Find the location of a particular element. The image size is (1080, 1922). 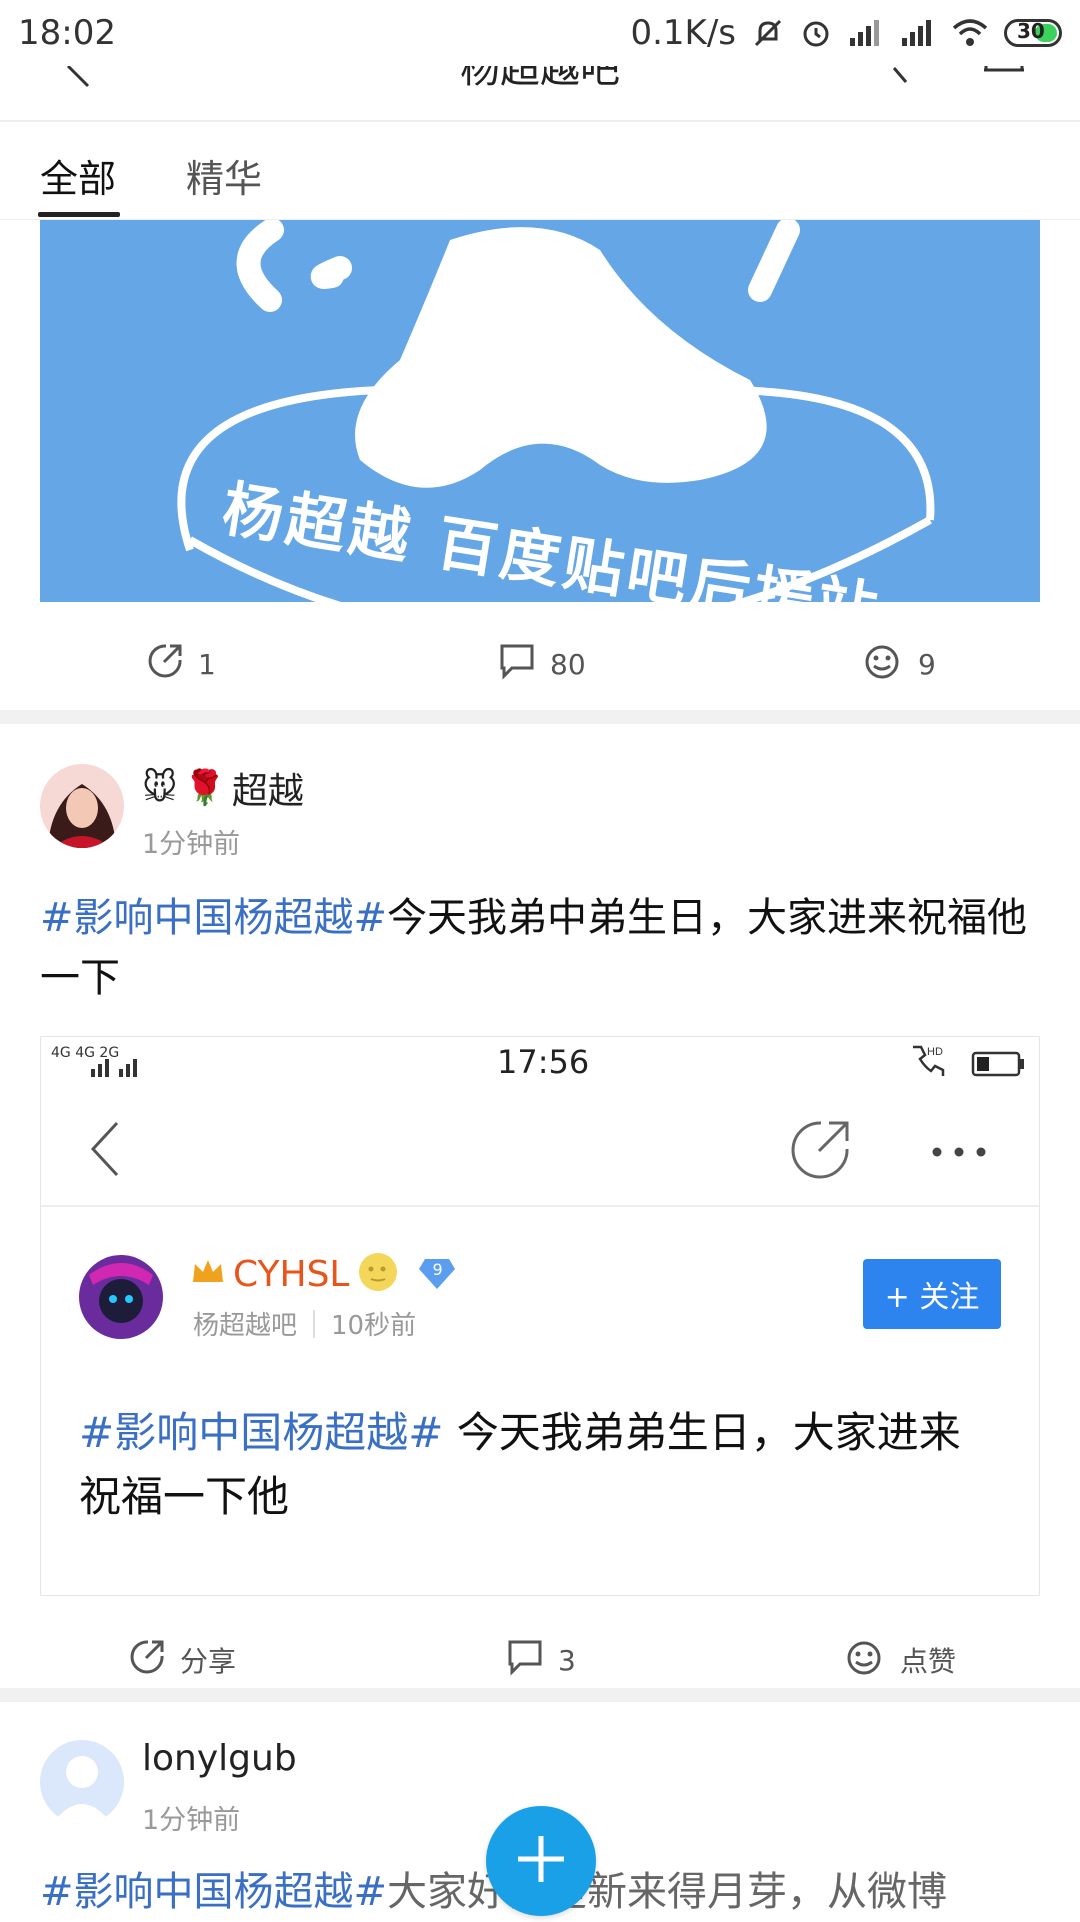

embedded-more-icon is located at coordinates (959, 1152).